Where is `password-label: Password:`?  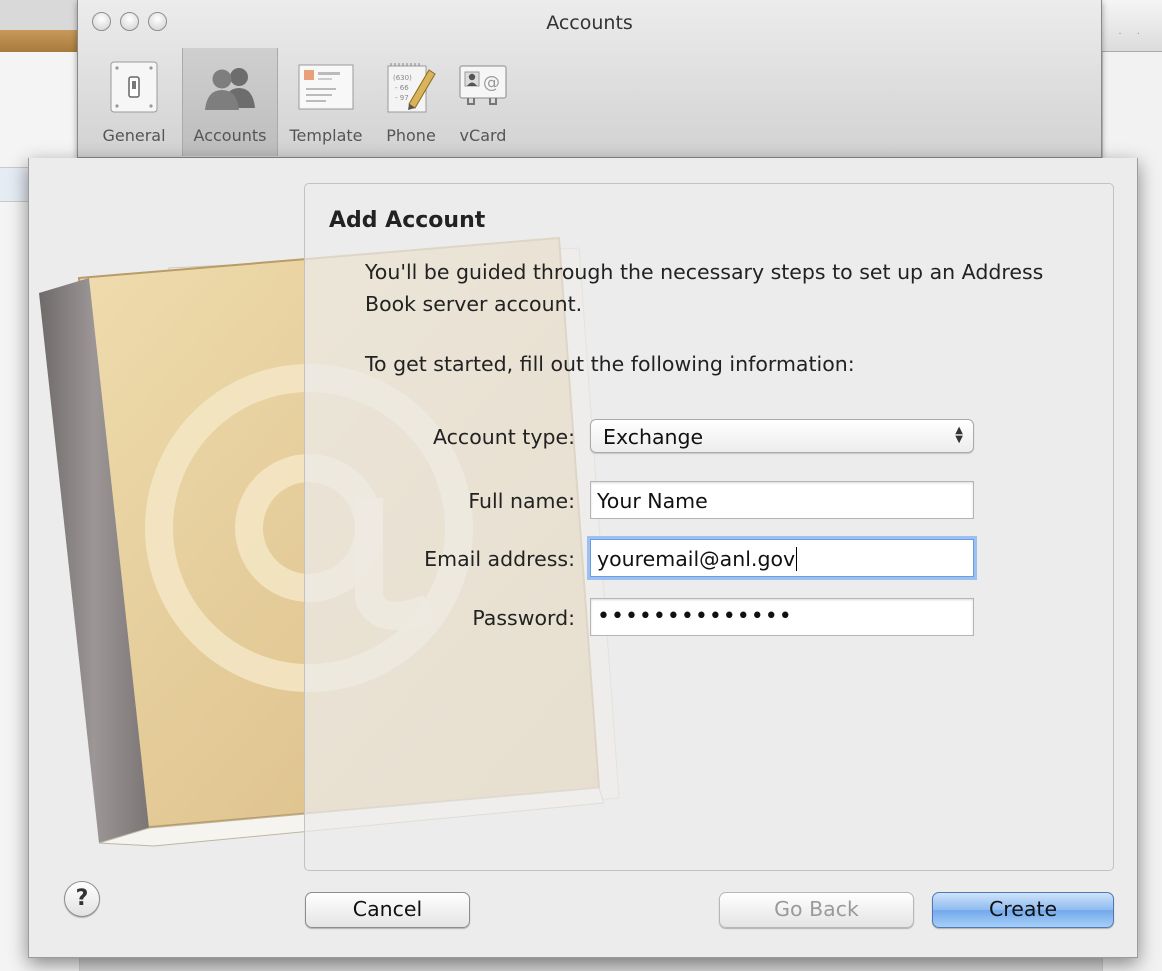
password-label: Password: is located at coordinates (523, 618).